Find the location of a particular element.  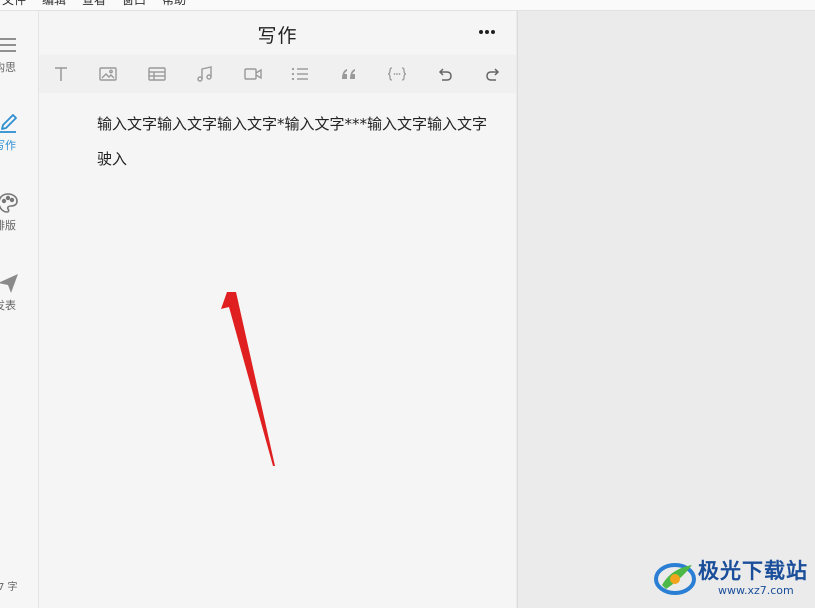

editor-content: 输入文字输入文字输入文字*输入文字***输入文字输入文字 驶入 is located at coordinates (280, 142).